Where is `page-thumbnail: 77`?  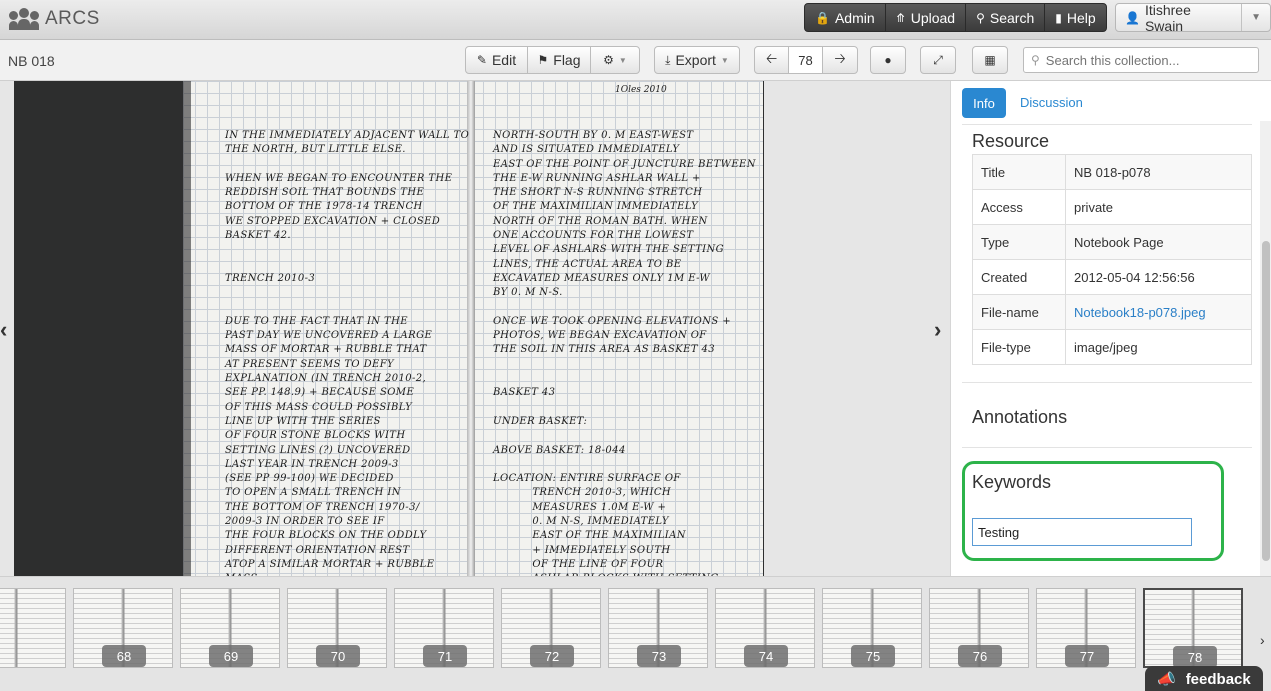 page-thumbnail: 77 is located at coordinates (1086, 628).